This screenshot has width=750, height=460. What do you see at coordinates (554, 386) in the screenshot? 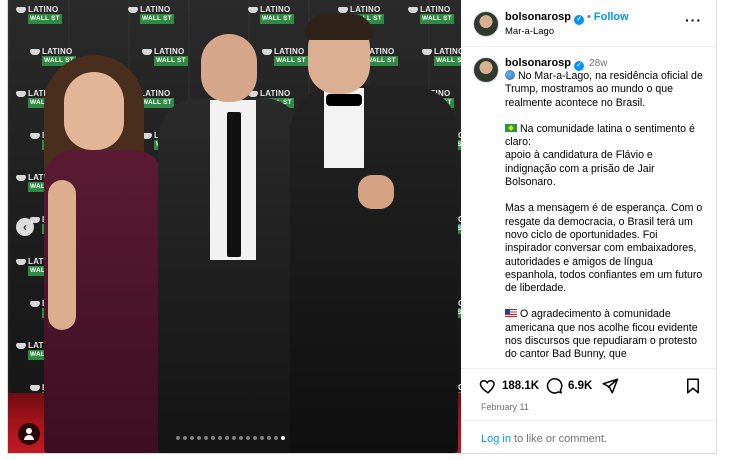
I see `comment-icon` at bounding box center [554, 386].